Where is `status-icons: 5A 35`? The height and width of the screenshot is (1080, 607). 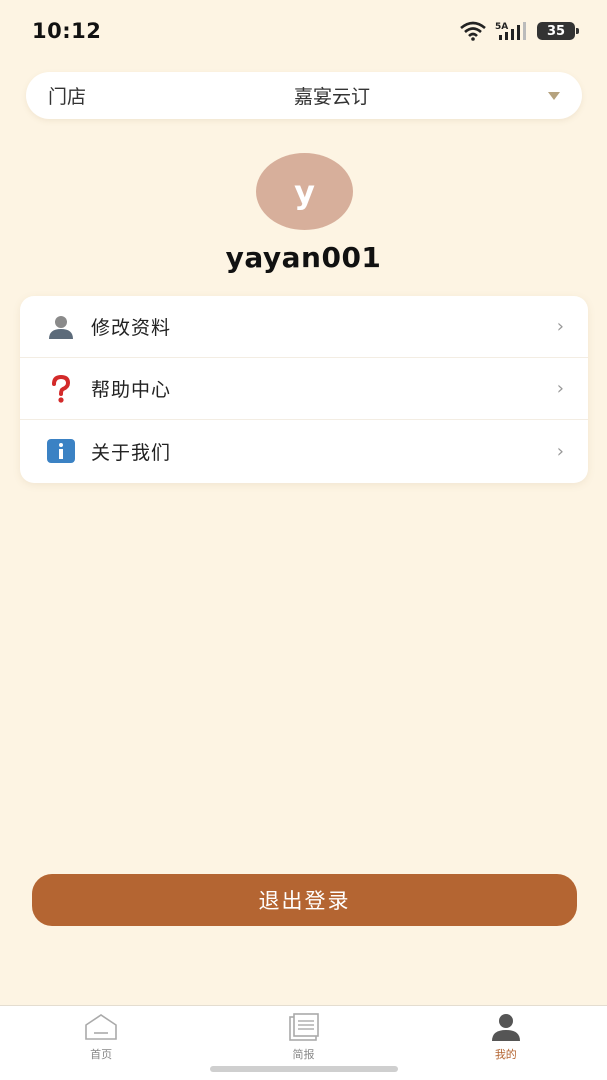 status-icons: 5A 35 is located at coordinates (519, 31).